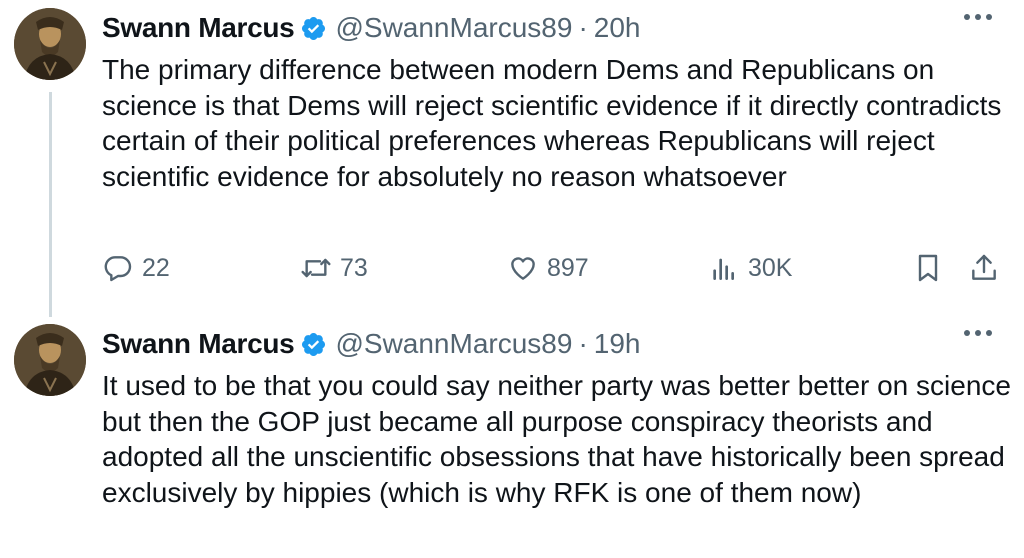 The image size is (1024, 558). What do you see at coordinates (770, 267) in the screenshot?
I see `view-count: 30K` at bounding box center [770, 267].